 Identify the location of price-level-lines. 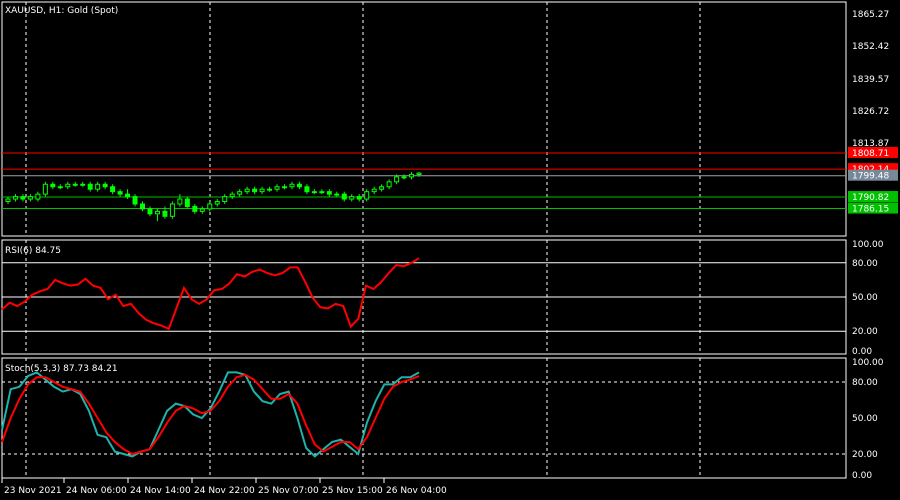
(424, 181).